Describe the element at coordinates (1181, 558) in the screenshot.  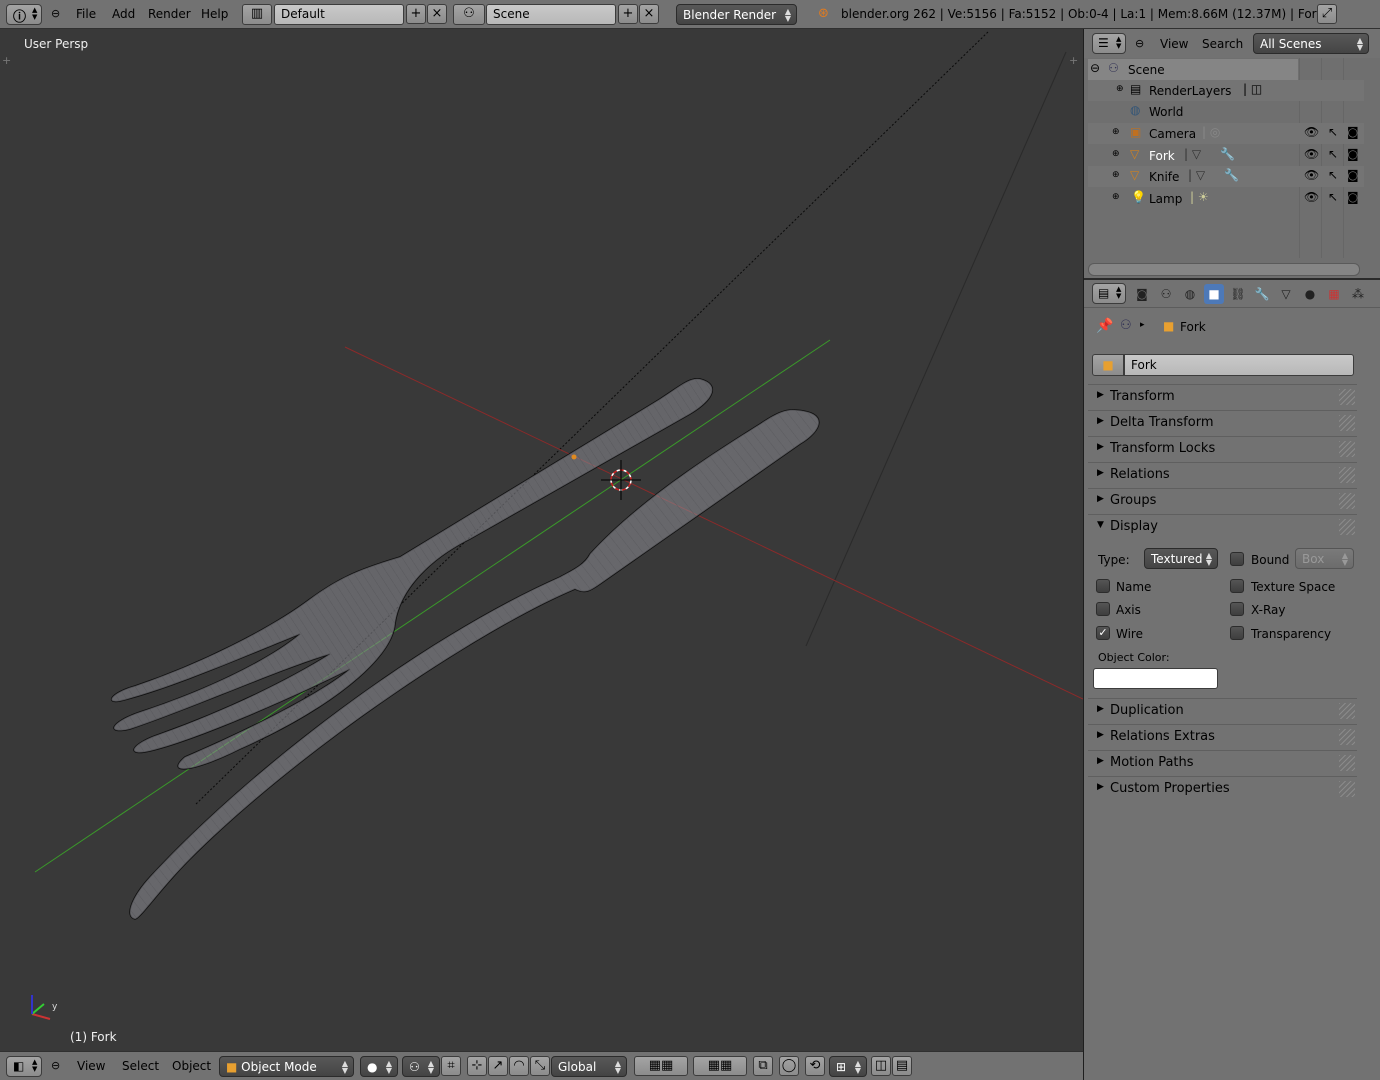
I see `draw-type-dropdown: Textured ▲ ▼` at that location.